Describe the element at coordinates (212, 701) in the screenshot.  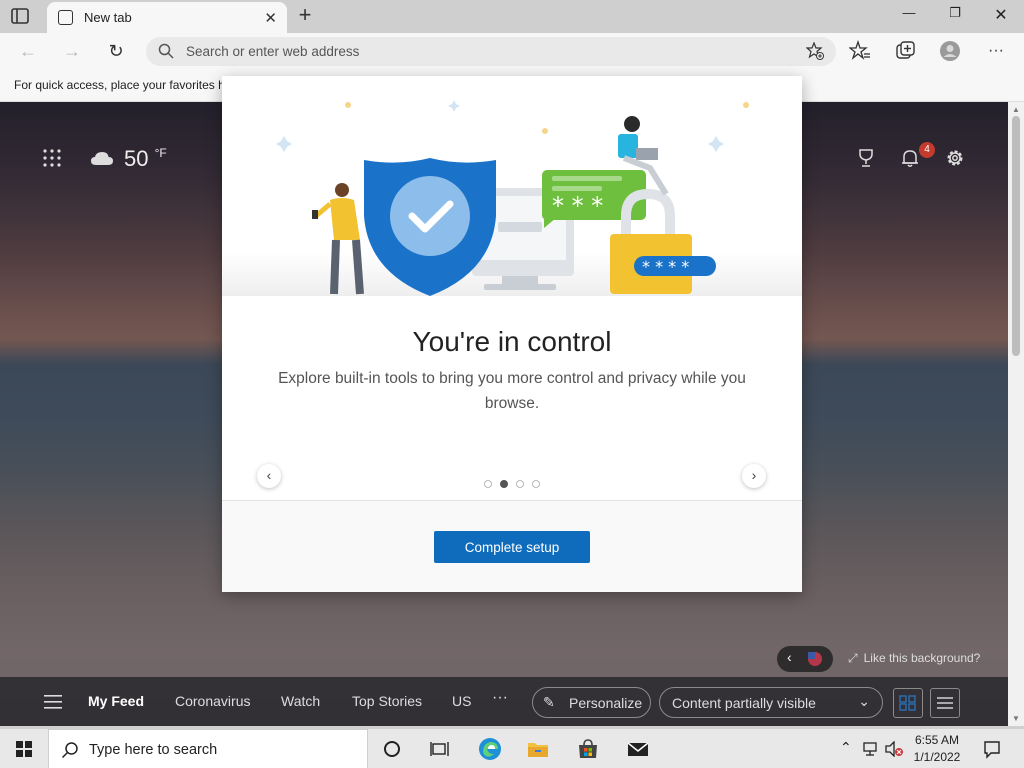
I see `feed-tab-coronavirus: Coronavirus` at that location.